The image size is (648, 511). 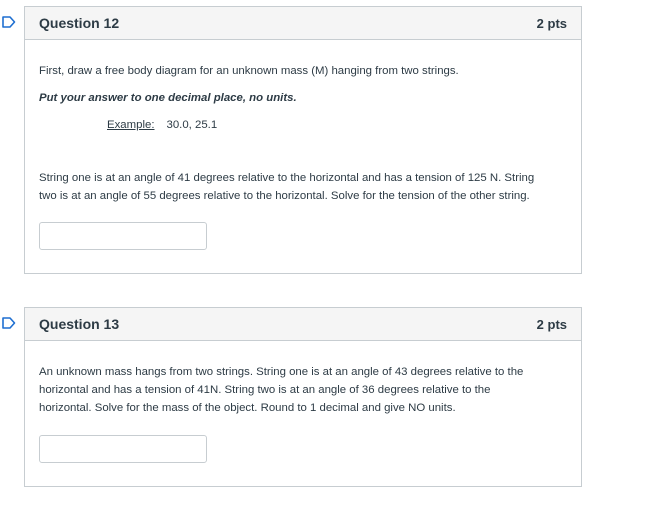 I want to click on example-label: Example:, so click(x=131, y=125).